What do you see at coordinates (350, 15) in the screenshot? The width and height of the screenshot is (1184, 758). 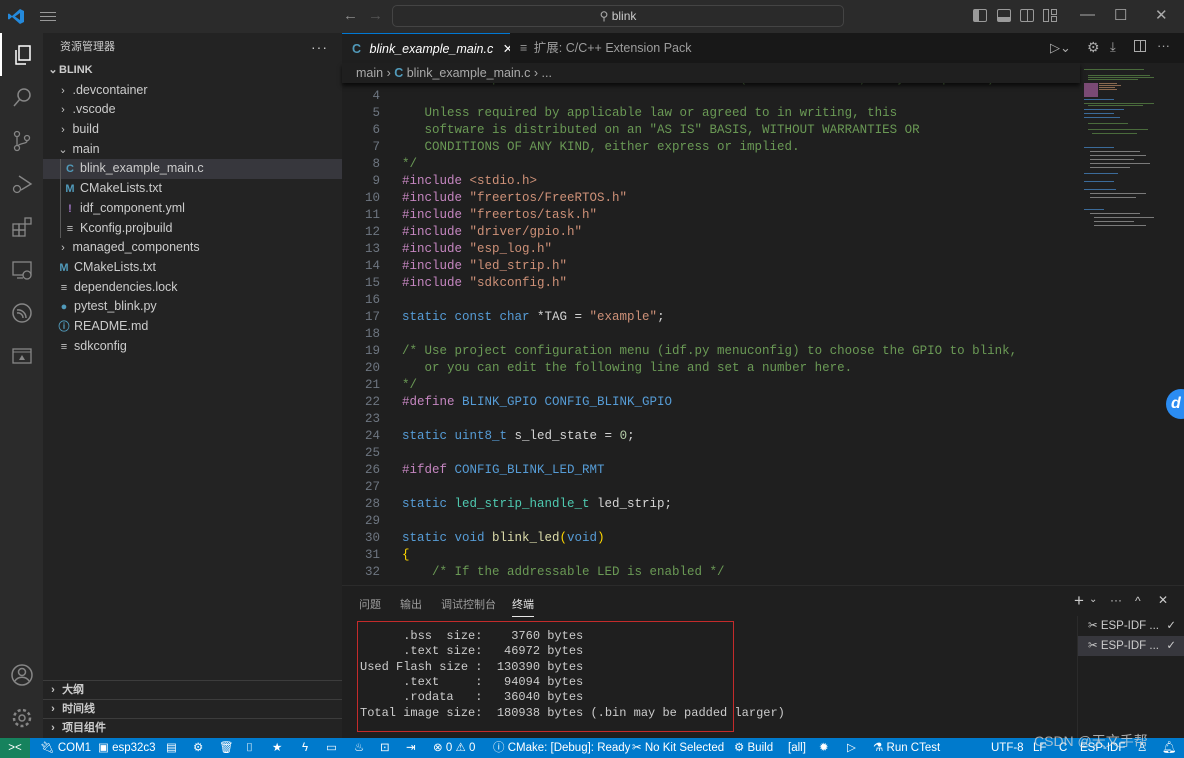 I see `nav-back-button: ←` at bounding box center [350, 15].